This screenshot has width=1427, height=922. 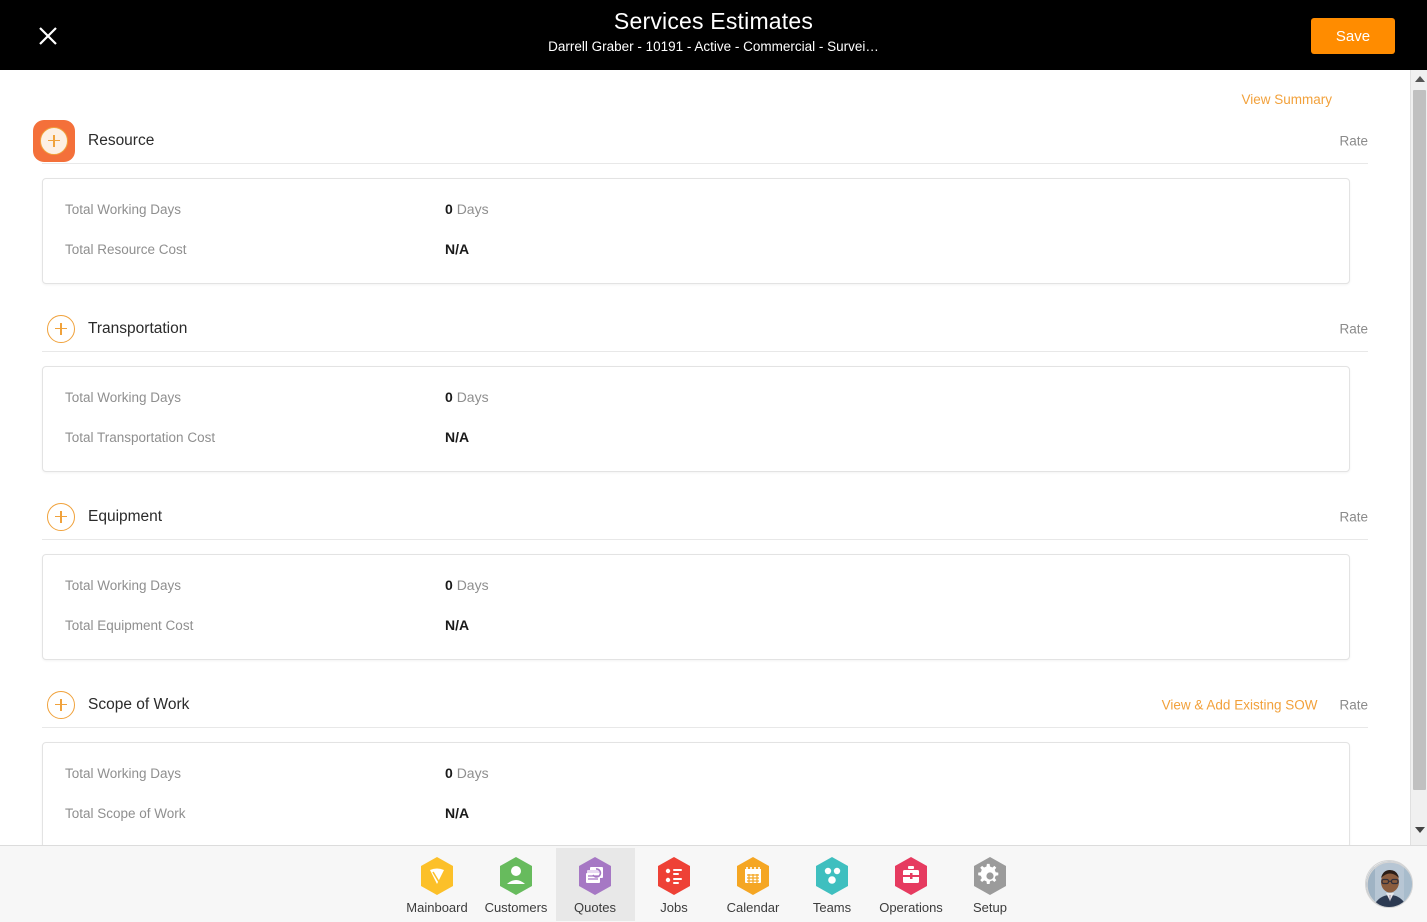 I want to click on add-resource-button, so click(x=54, y=140).